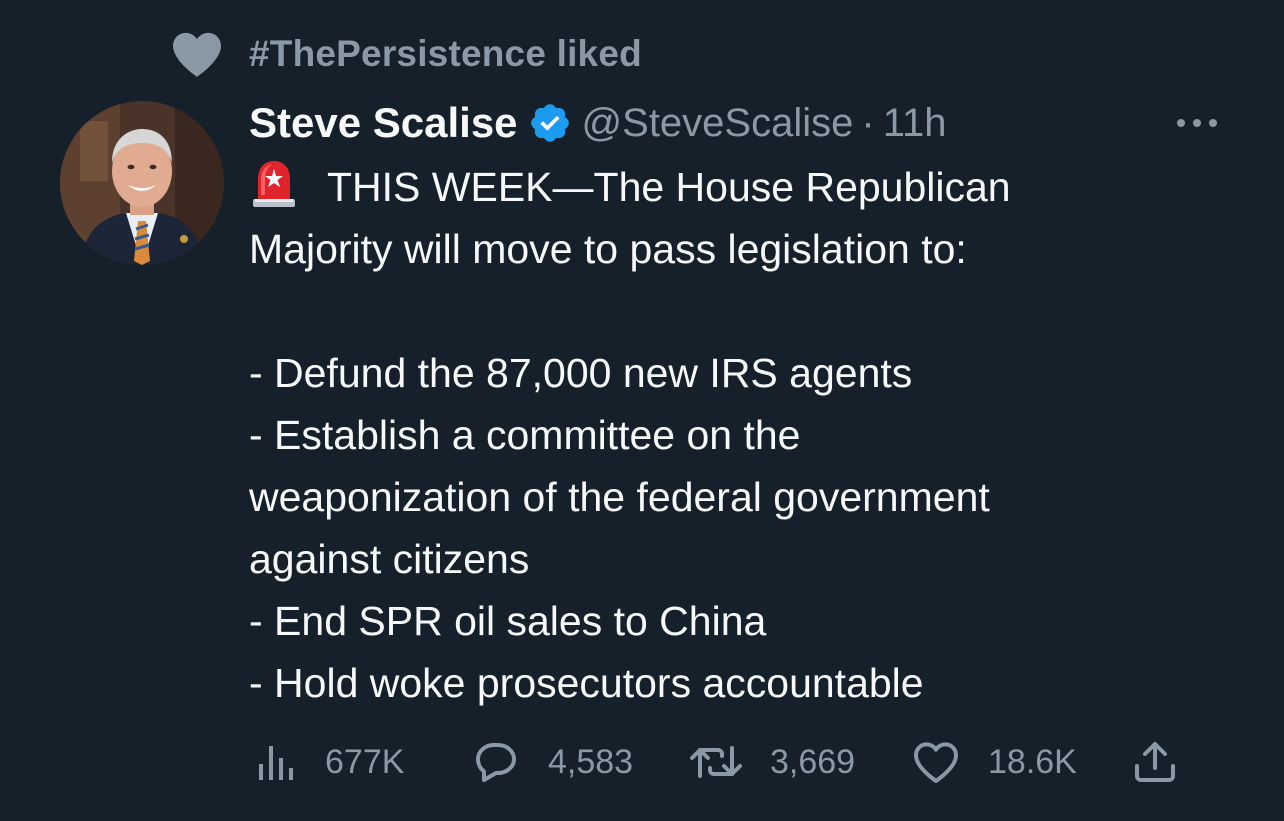 This screenshot has width=1284, height=821. What do you see at coordinates (586, 683) in the screenshot?
I see `tweet-line: - Hold woke prosecutors accountable` at bounding box center [586, 683].